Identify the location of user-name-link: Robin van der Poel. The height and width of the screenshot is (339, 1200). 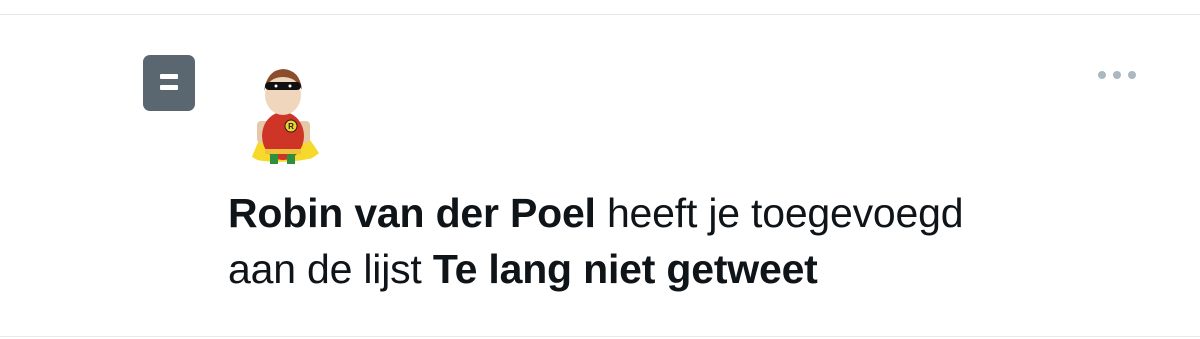
(412, 213).